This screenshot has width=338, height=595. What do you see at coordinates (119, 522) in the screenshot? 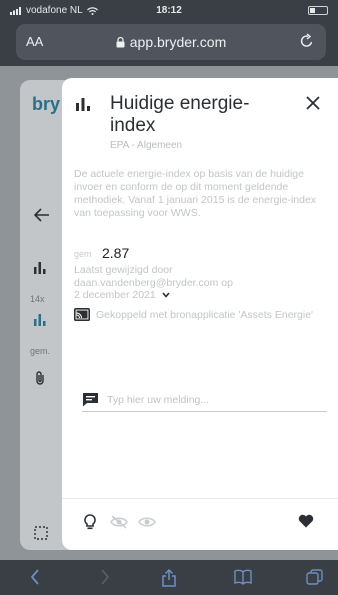
I see `hidden-eye-icon` at bounding box center [119, 522].